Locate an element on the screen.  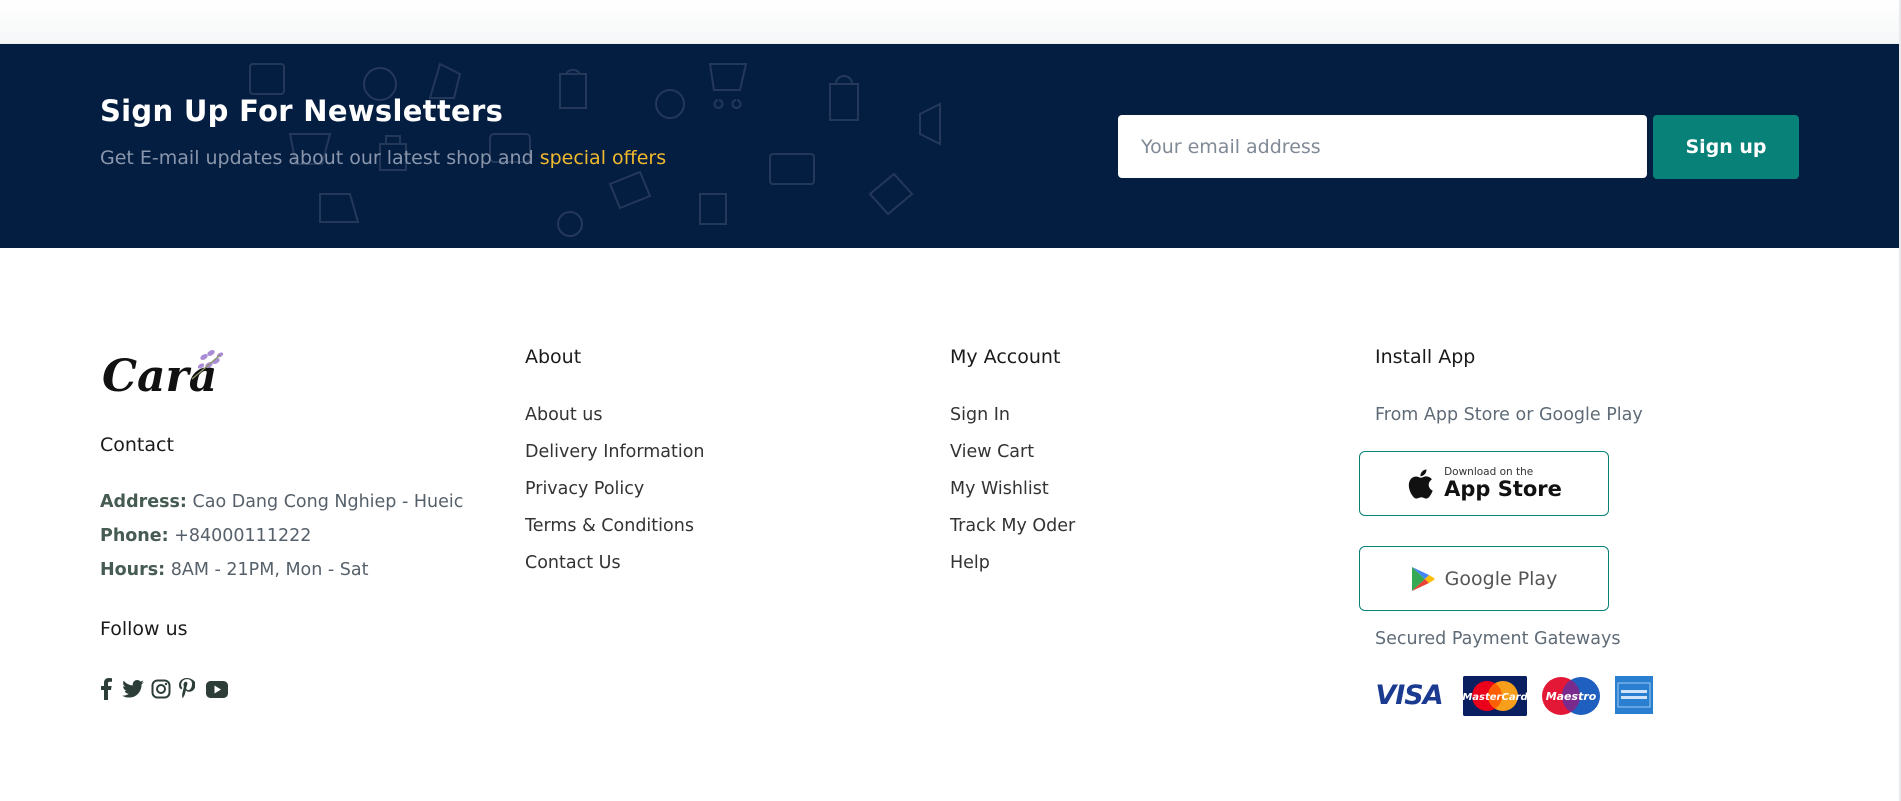
svg-text: MasterCard is located at coordinates (1495, 697).